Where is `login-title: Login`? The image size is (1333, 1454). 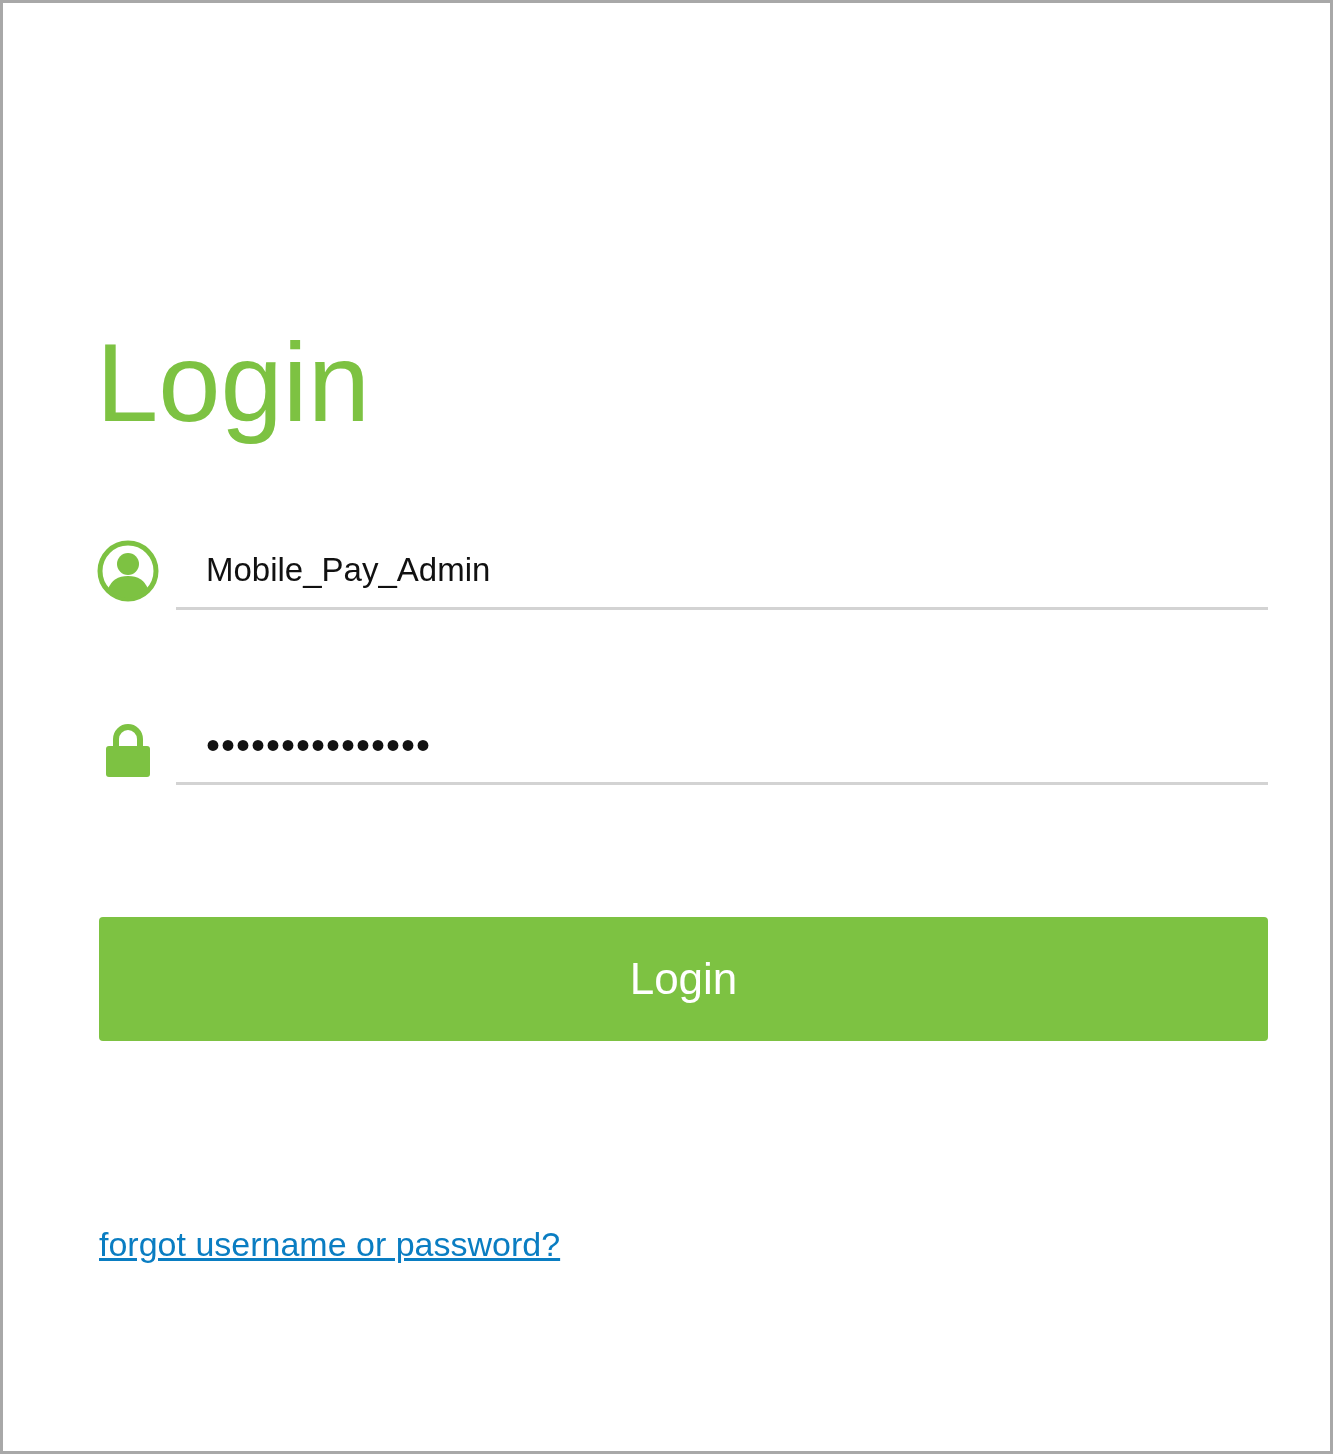 login-title: Login is located at coordinates (234, 383).